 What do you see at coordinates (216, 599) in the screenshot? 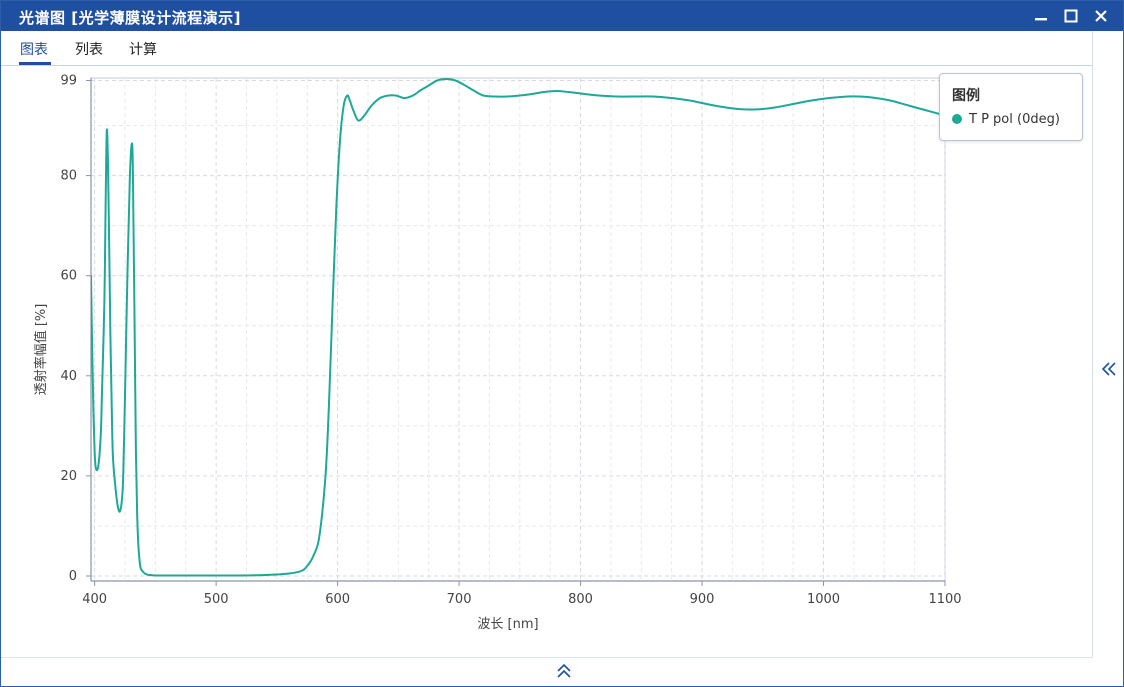
I see `x-tick-label: 500` at bounding box center [216, 599].